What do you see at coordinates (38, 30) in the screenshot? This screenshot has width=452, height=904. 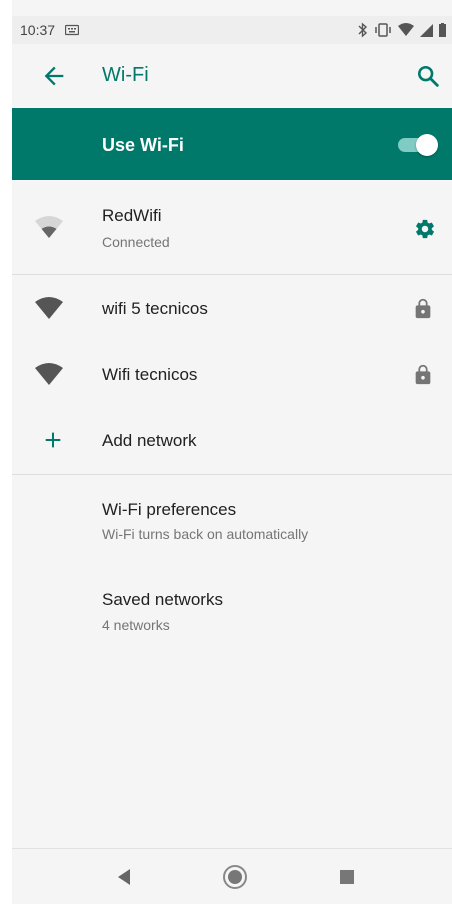 I see `status-time: 10:37` at bounding box center [38, 30].